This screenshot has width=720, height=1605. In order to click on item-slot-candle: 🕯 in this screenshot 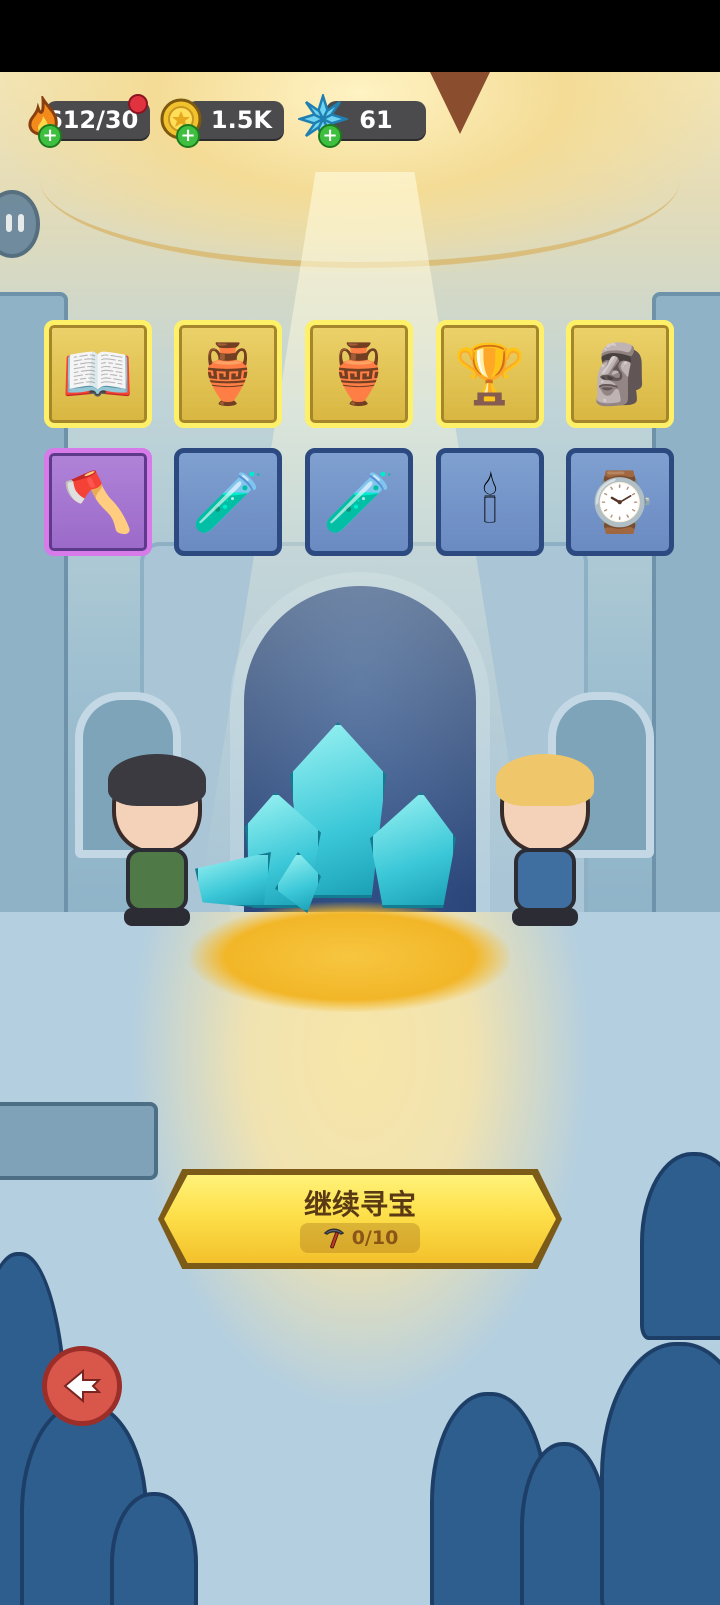, I will do `click(490, 502)`.